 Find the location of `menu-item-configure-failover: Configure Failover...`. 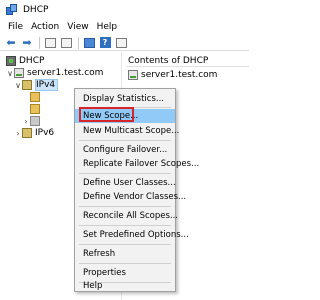

menu-item-configure-failover: Configure Failover... is located at coordinates (125, 150).